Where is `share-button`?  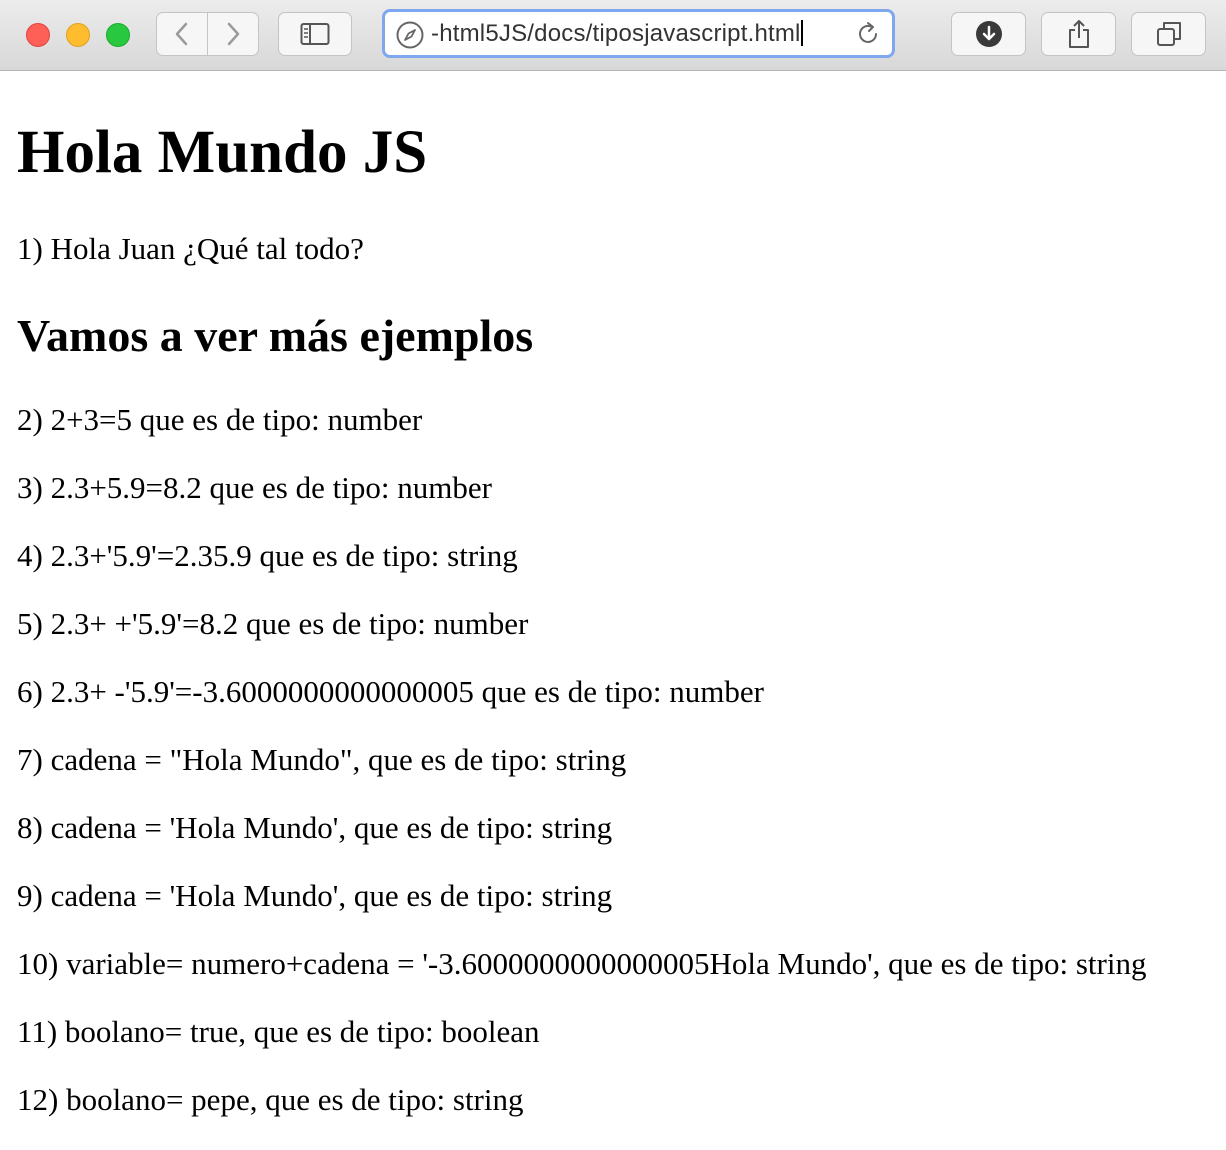 share-button is located at coordinates (1078, 34).